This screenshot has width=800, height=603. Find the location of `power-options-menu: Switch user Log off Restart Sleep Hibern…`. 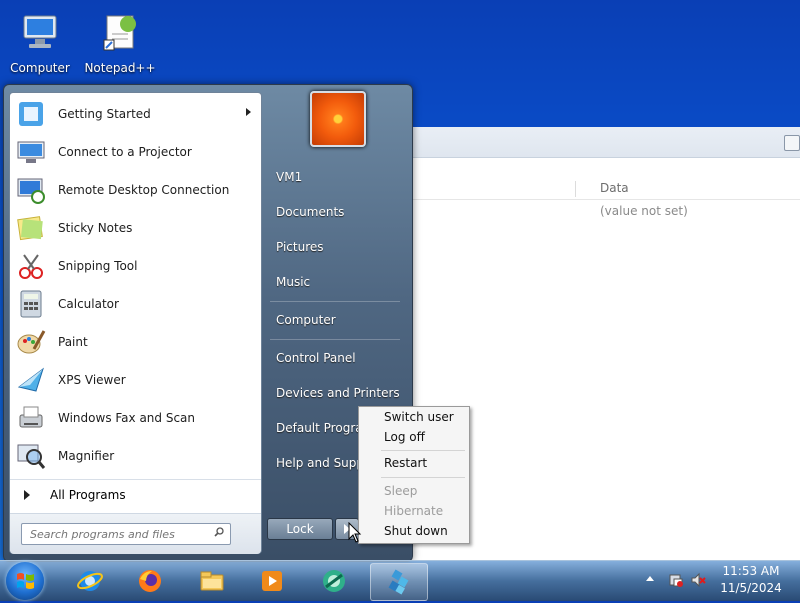

power-options-menu: Switch user Log off Restart Sleep Hibern… is located at coordinates (414, 475).